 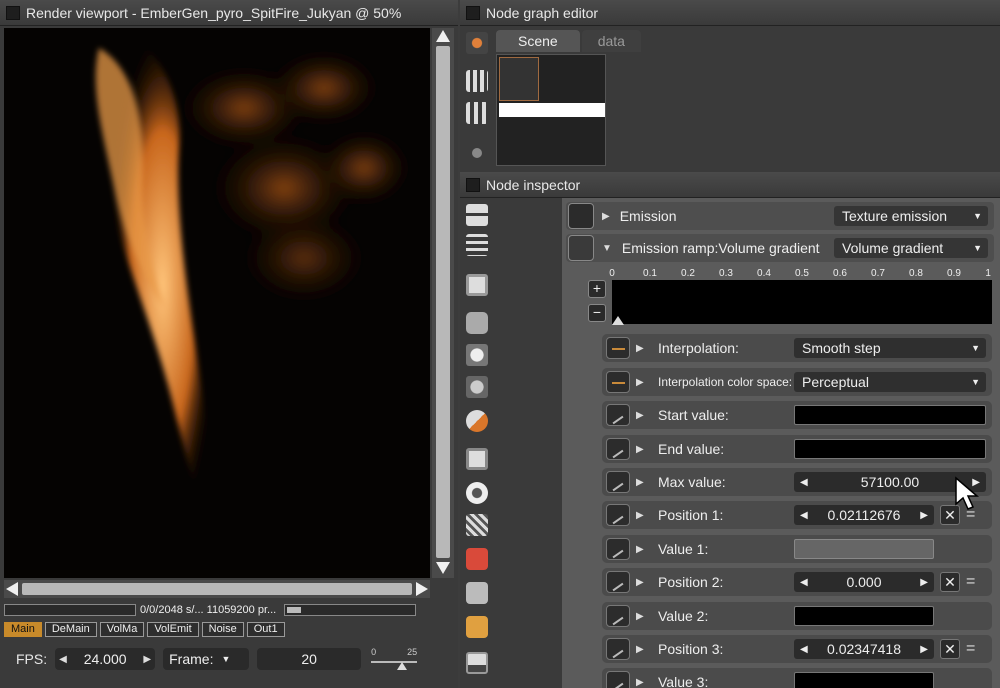 I want to click on image-icon, so click(x=477, y=285).